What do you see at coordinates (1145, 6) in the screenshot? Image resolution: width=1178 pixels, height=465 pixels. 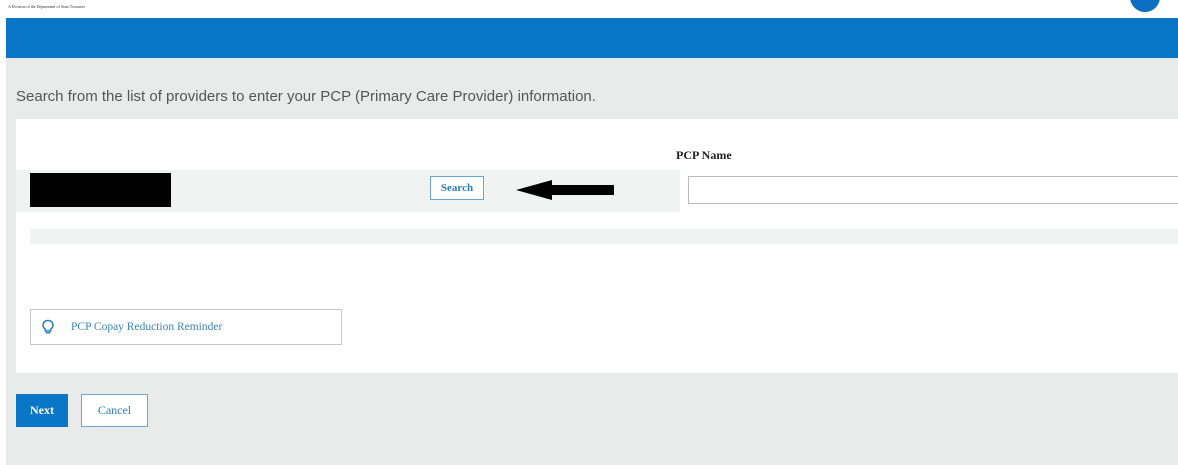 I see `profile-circle-icon` at bounding box center [1145, 6].